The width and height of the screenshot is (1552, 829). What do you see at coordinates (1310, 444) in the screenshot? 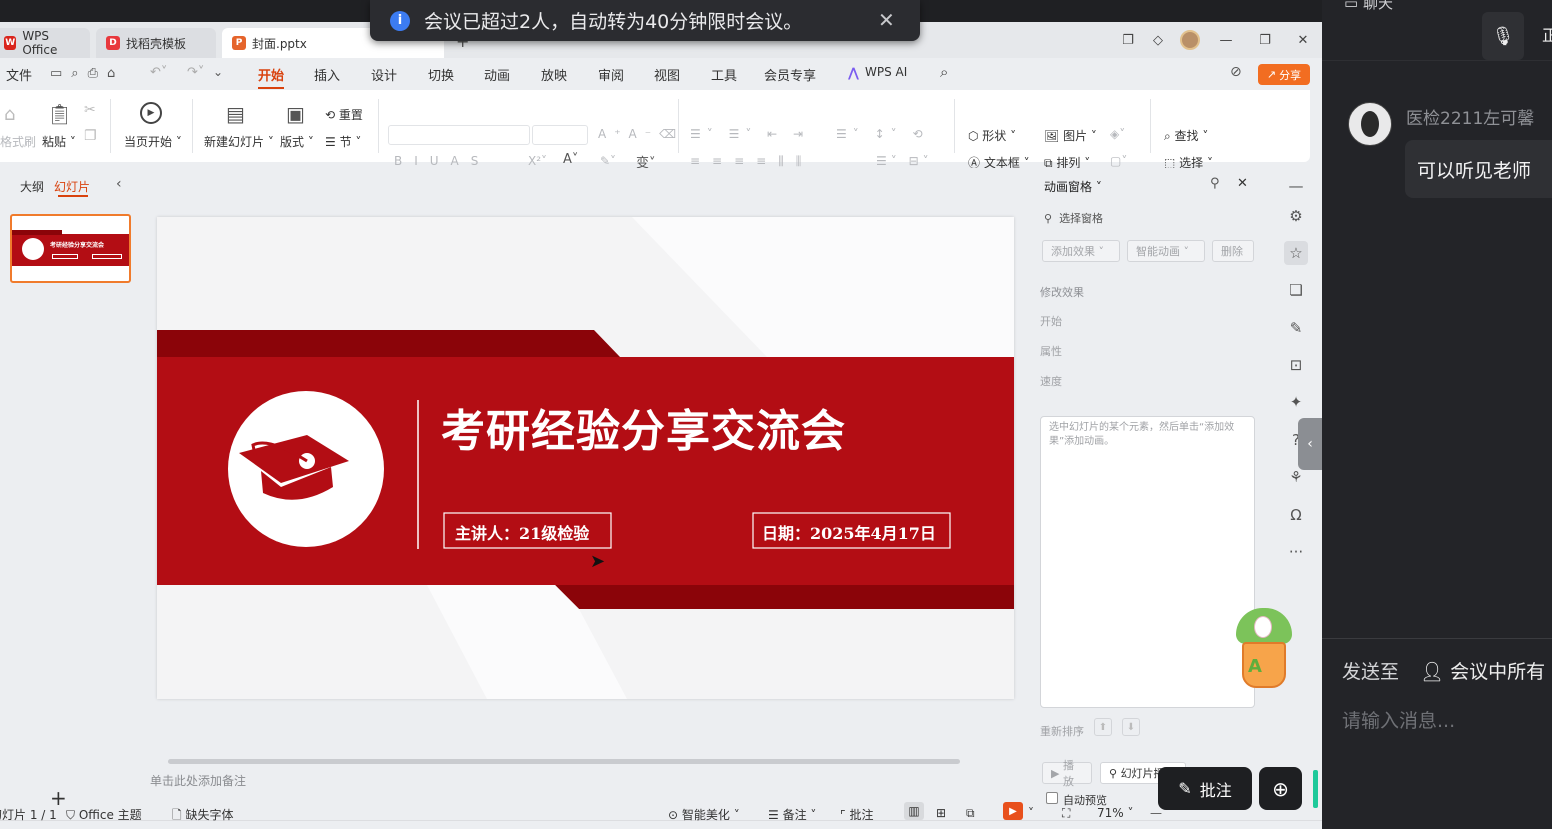
I see `expand-side-tab: ‹` at bounding box center [1310, 444].